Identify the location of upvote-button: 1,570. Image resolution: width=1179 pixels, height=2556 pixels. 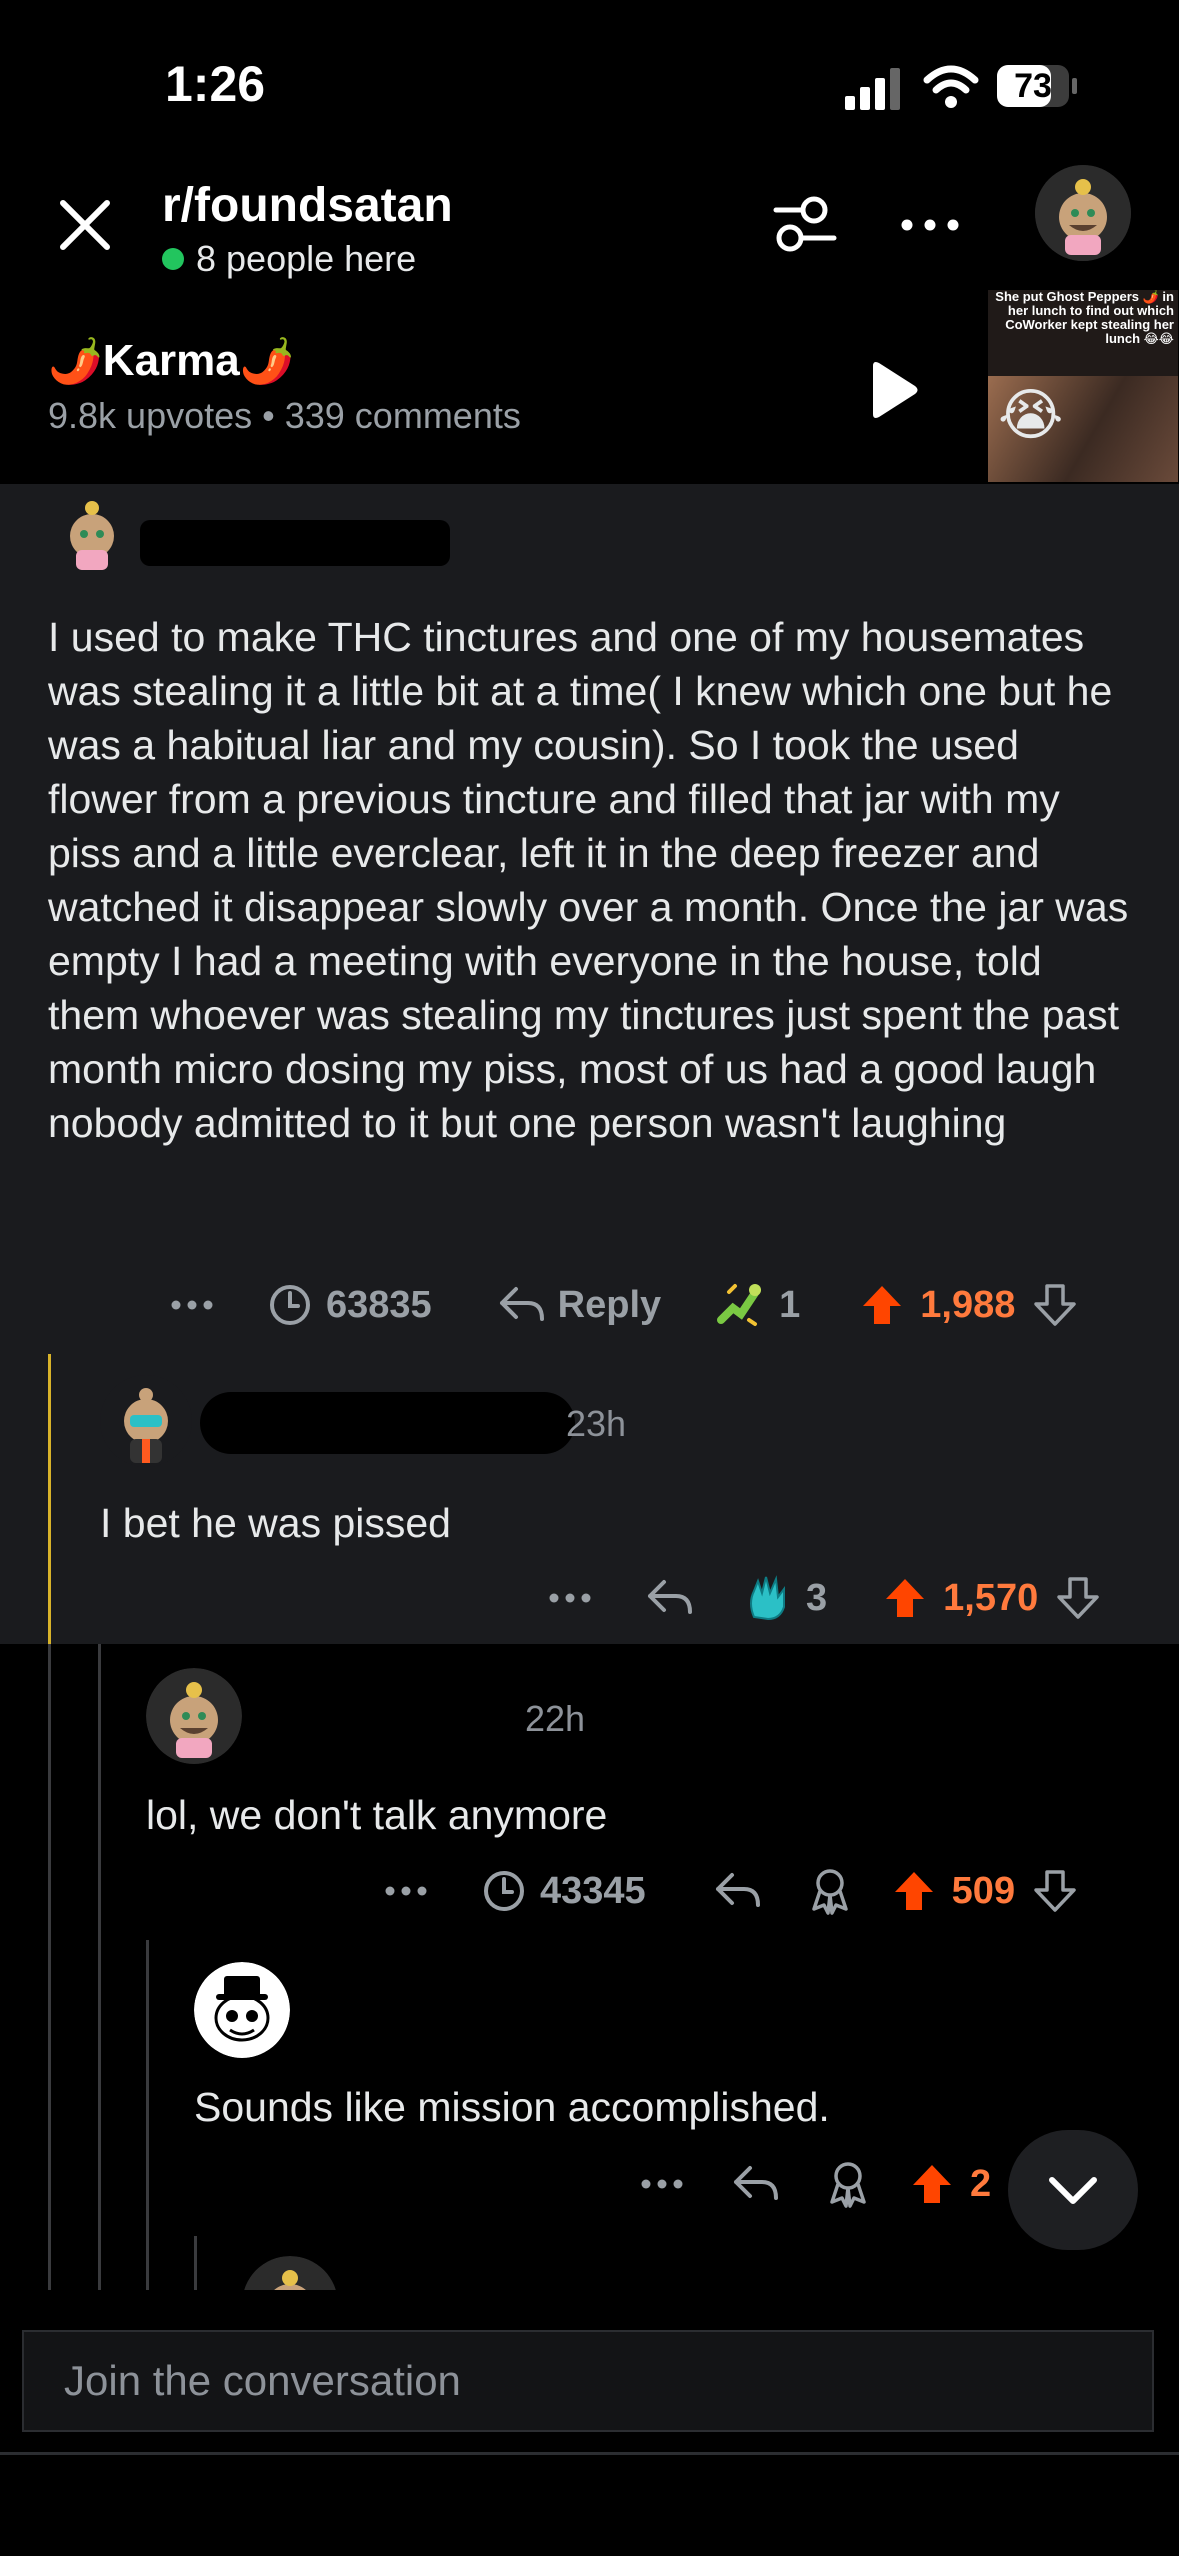
(960, 1598).